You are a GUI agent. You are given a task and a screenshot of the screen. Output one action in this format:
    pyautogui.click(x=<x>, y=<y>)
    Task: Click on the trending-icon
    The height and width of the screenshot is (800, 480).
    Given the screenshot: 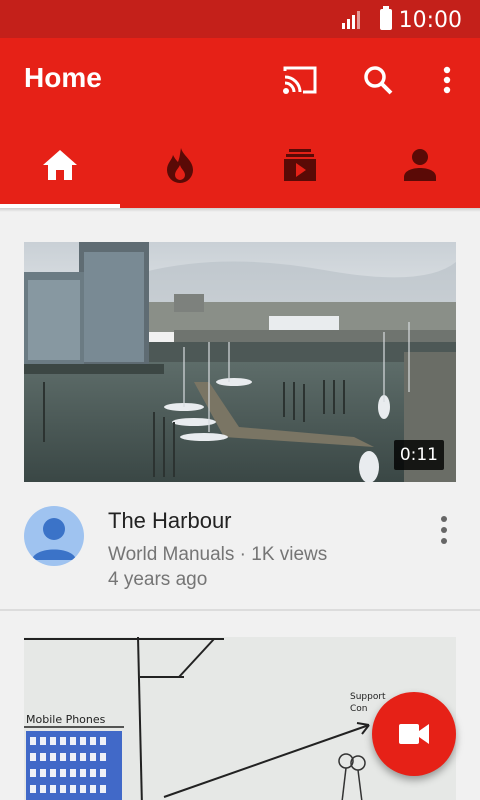 What is the action you would take?
    pyautogui.click(x=180, y=165)
    